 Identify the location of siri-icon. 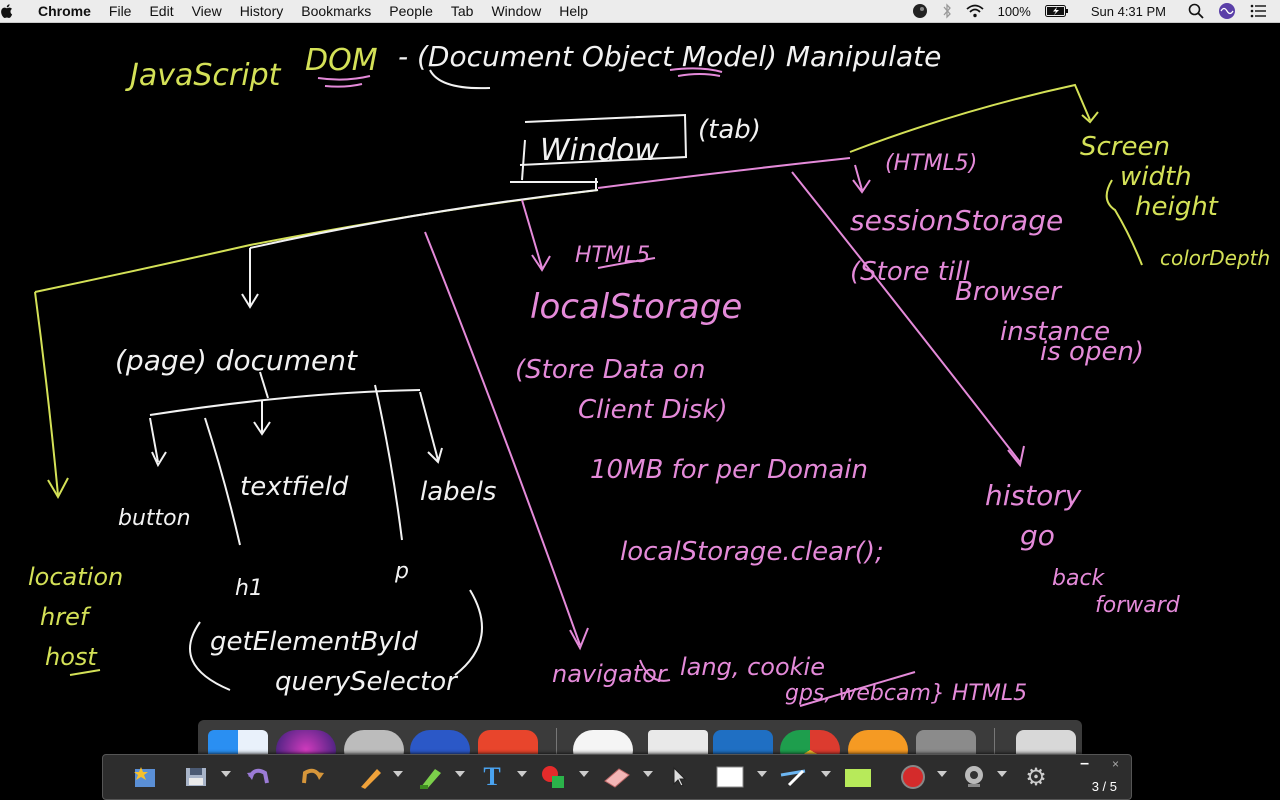
(1227, 11).